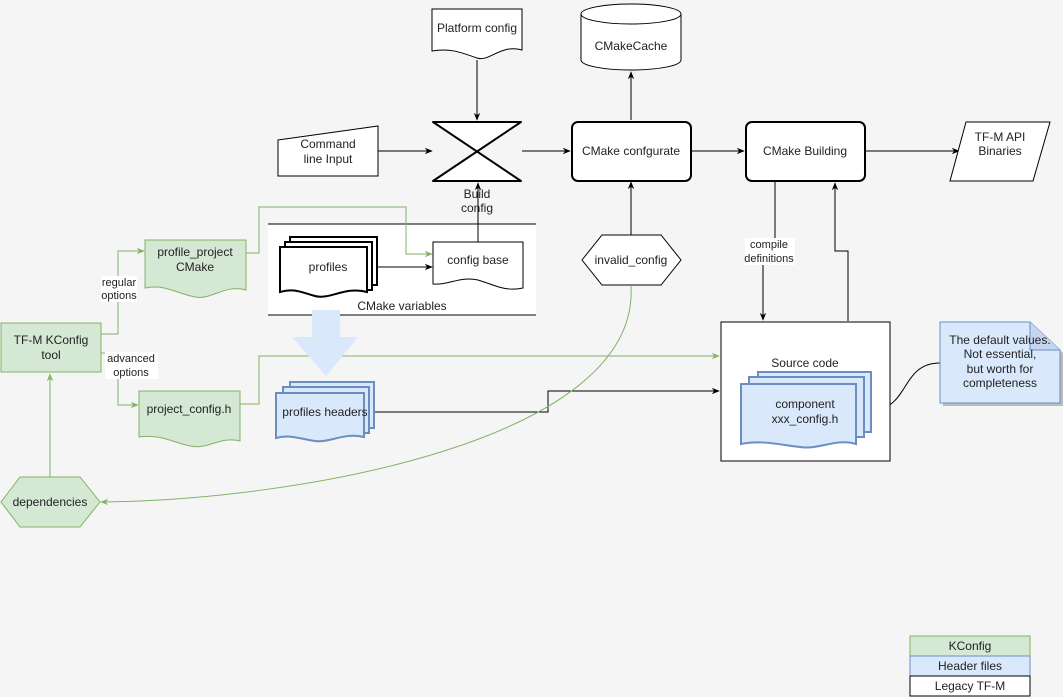  What do you see at coordinates (189, 419) in the screenshot?
I see `node-project-config-h: project_config.h` at bounding box center [189, 419].